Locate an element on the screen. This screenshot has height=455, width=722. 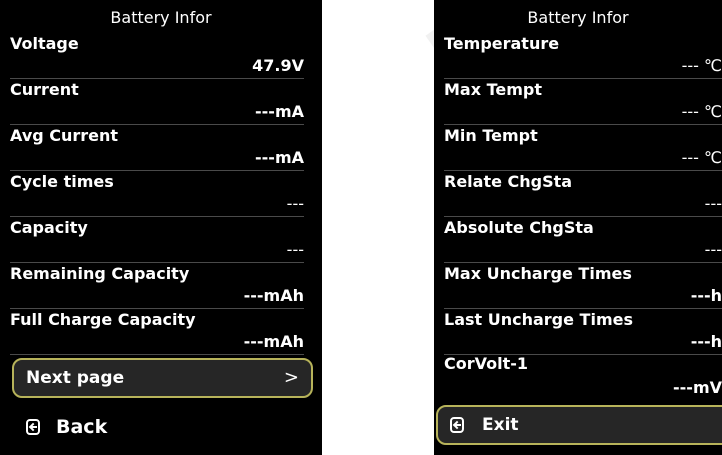
row-absolute-chgsta: Absolute ChgSta --- is located at coordinates (583, 240).